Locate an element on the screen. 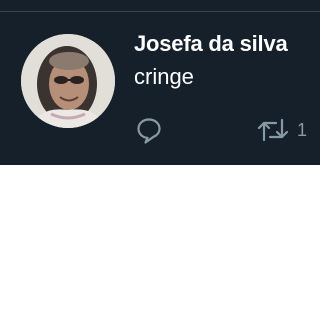  retweet-icon is located at coordinates (273, 130).